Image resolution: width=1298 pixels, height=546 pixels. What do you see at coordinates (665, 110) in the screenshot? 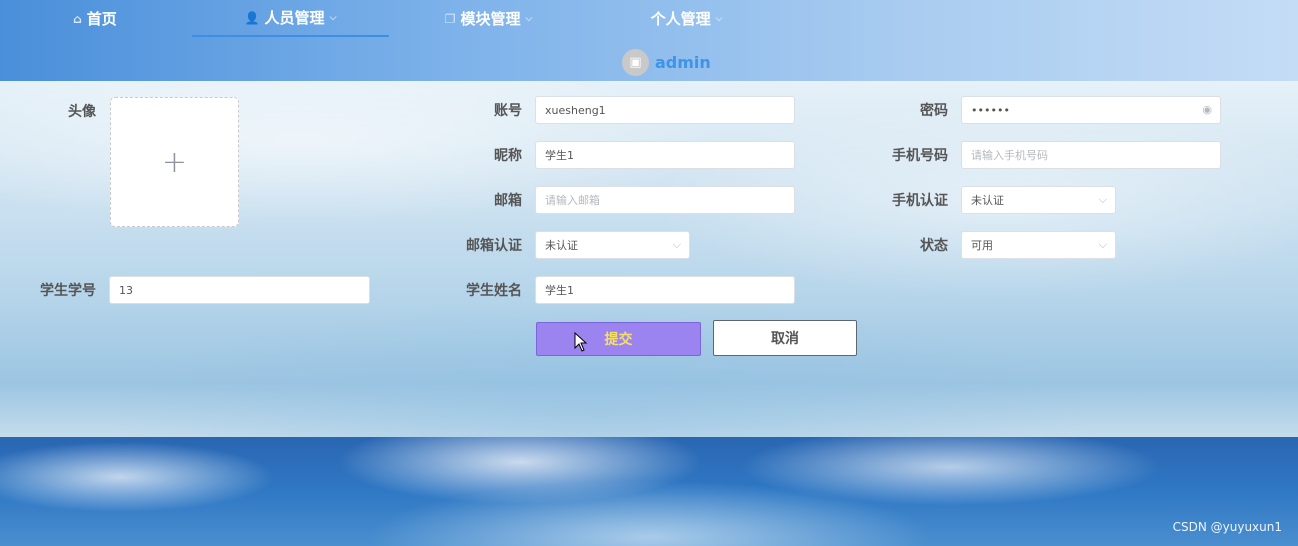
I see `account-input: xuesheng1` at bounding box center [665, 110].